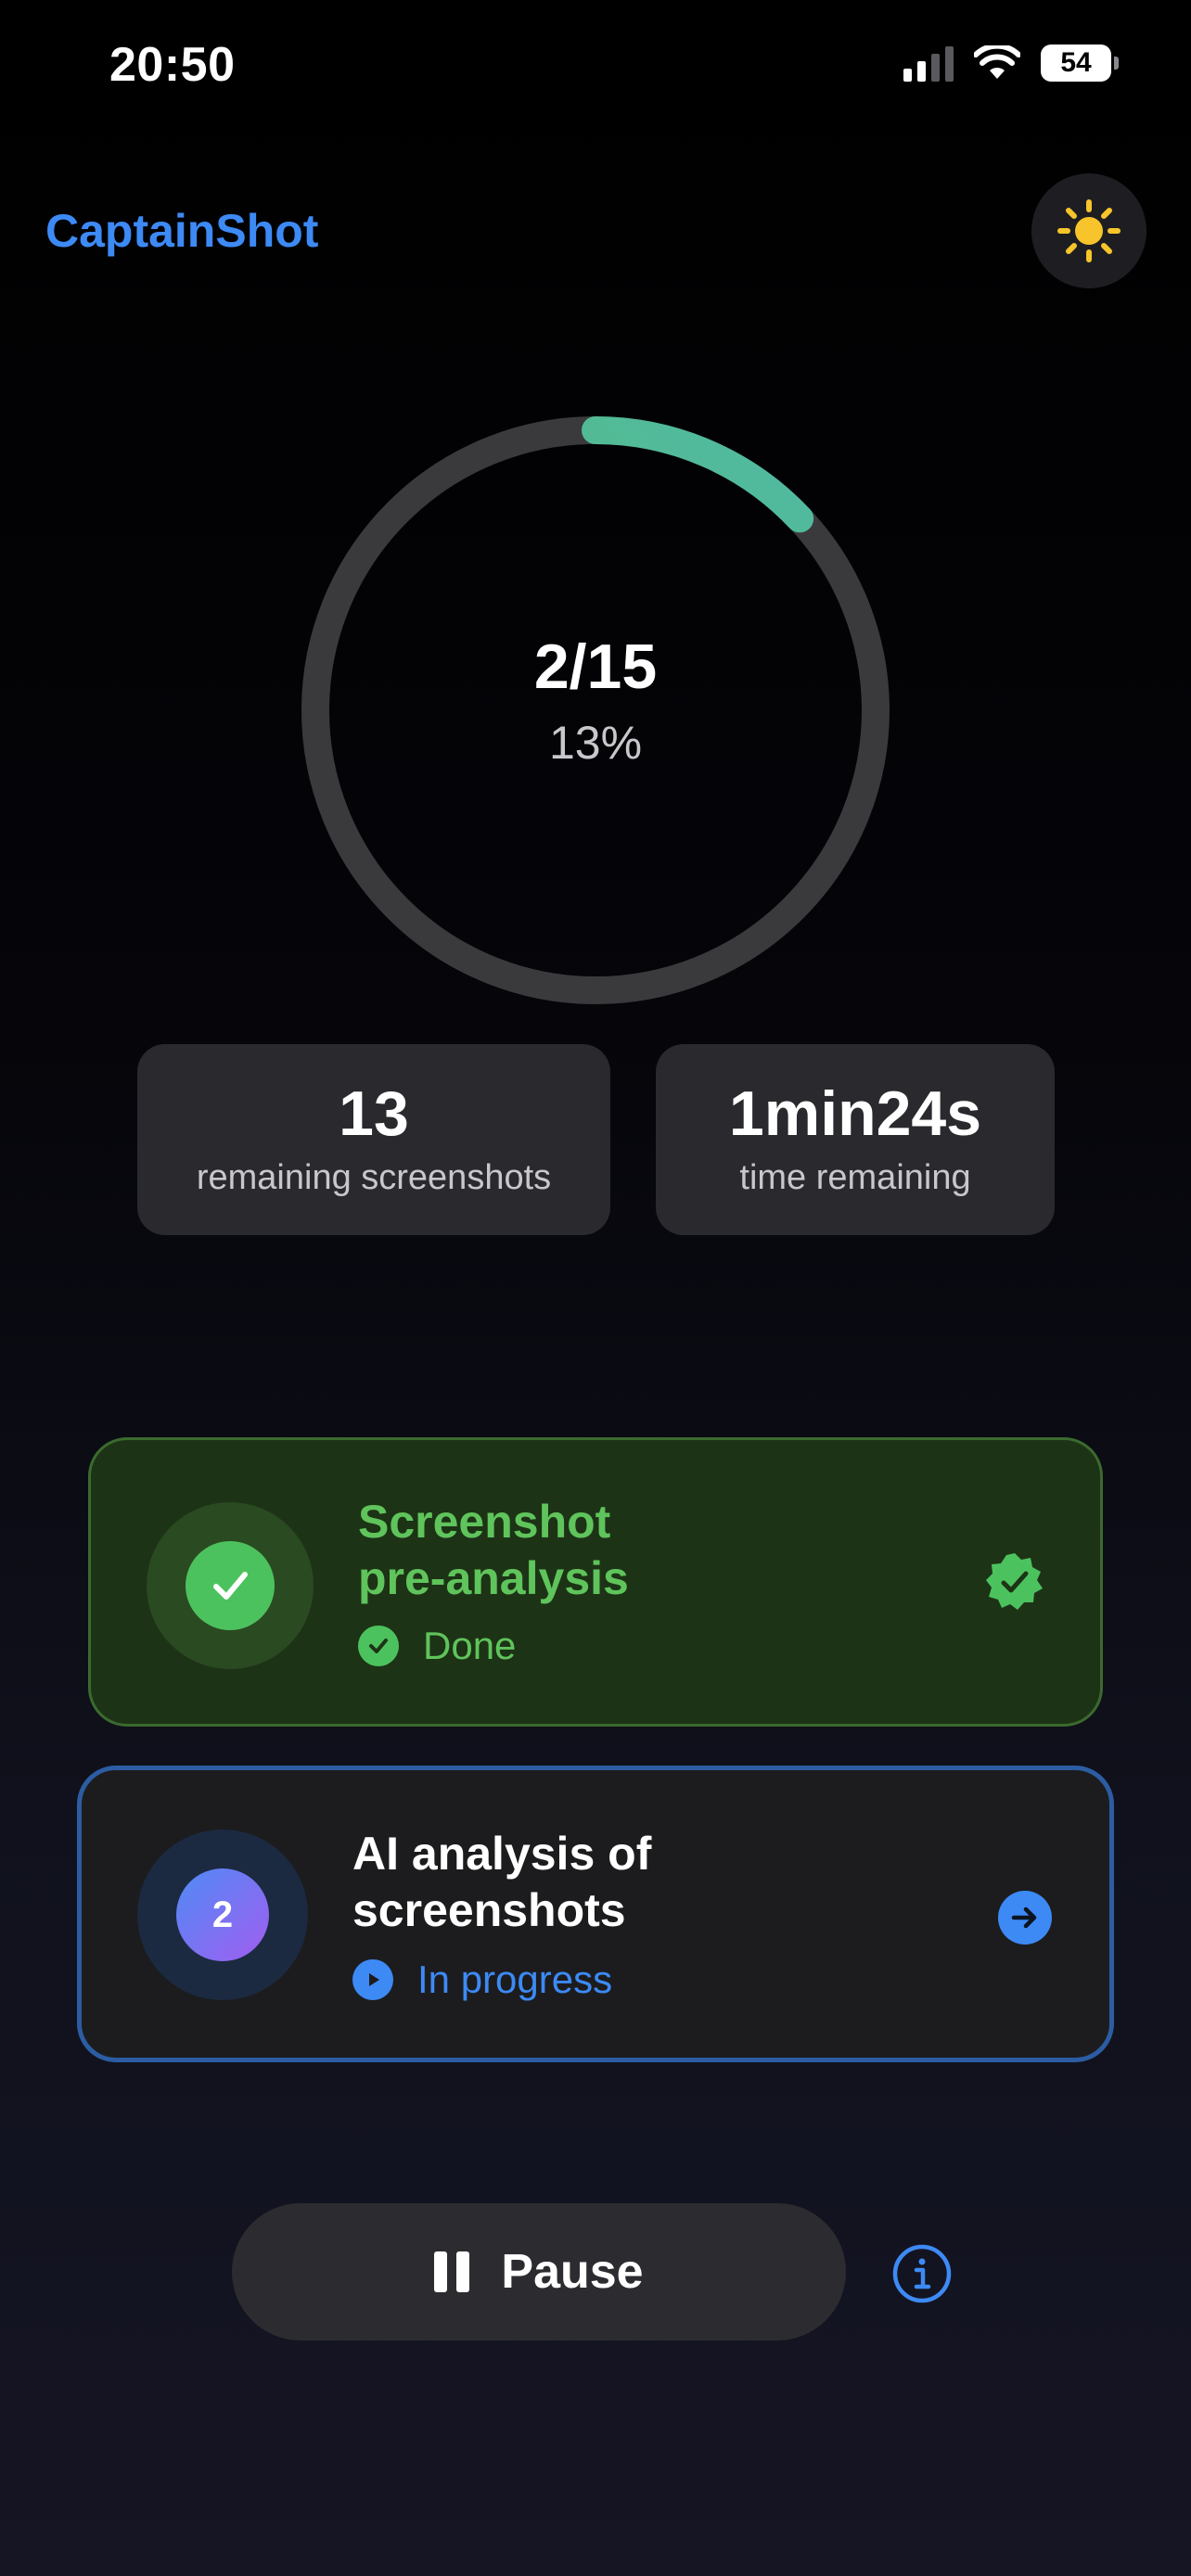 The image size is (1191, 2576). Describe the element at coordinates (452, 2272) in the screenshot. I see `pause-icon` at that location.